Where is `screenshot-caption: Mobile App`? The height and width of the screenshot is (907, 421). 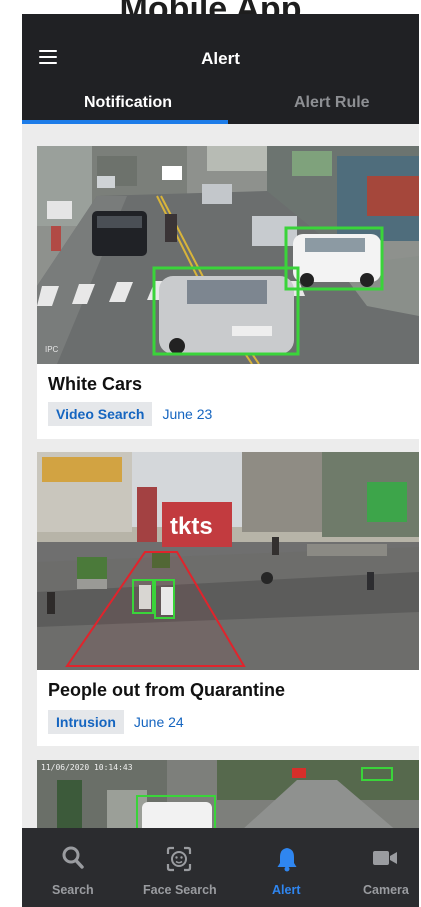 screenshot-caption: Mobile App is located at coordinates (210, 7).